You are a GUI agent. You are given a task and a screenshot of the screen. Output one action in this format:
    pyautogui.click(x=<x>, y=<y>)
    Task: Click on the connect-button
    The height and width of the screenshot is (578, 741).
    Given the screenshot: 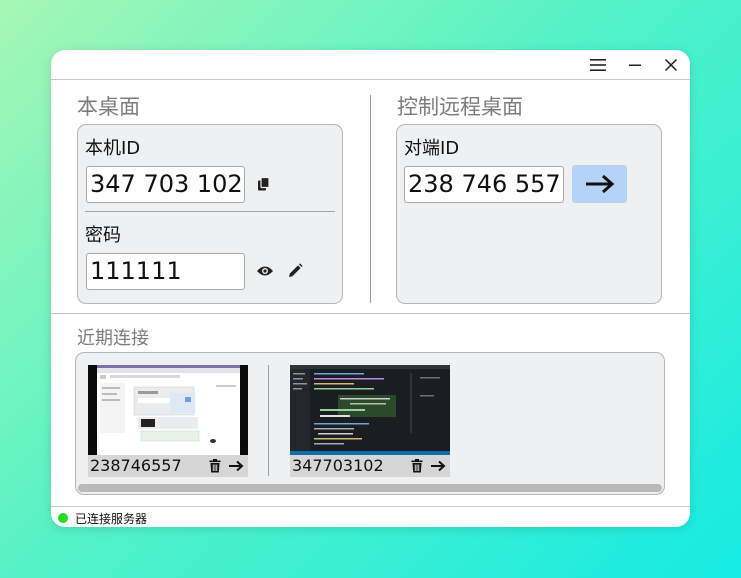 What is the action you would take?
    pyautogui.click(x=599, y=184)
    